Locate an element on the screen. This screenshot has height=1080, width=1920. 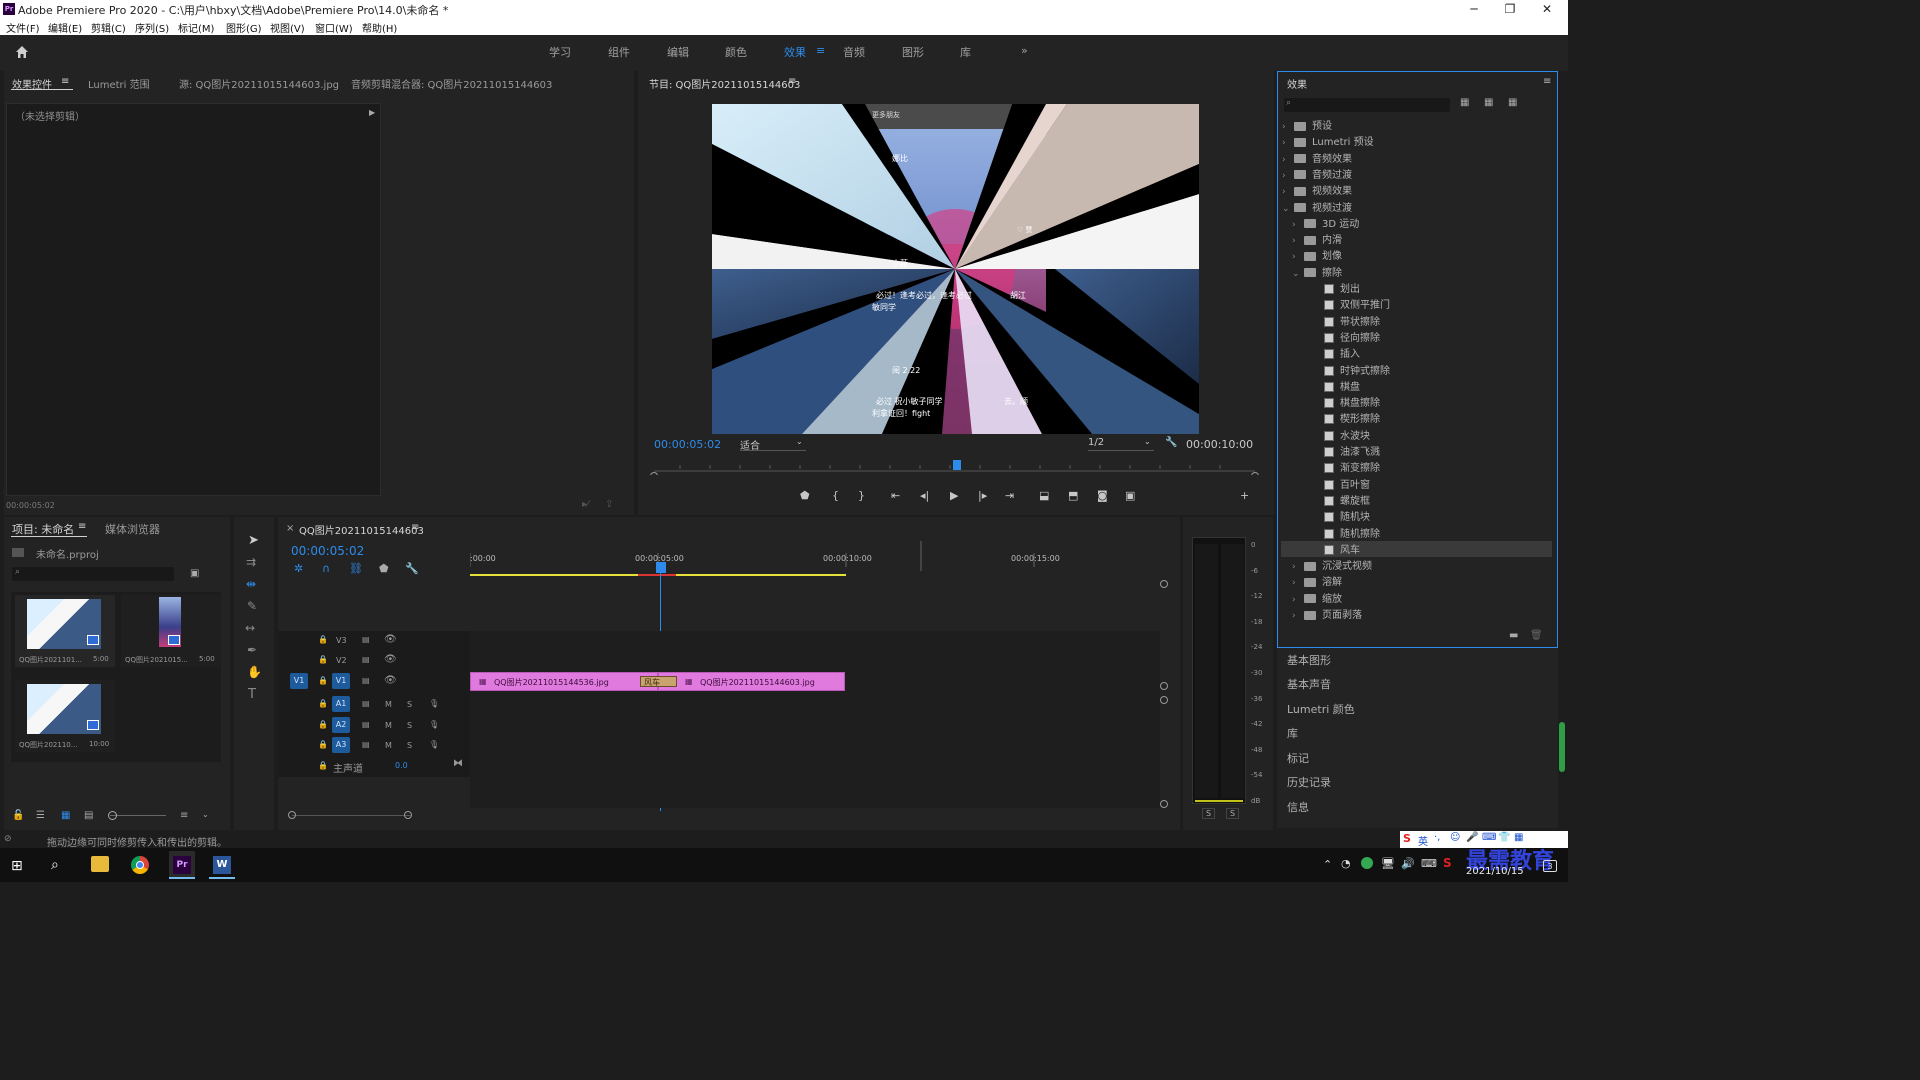
close-button: ✕ is located at coordinates (1547, 9).